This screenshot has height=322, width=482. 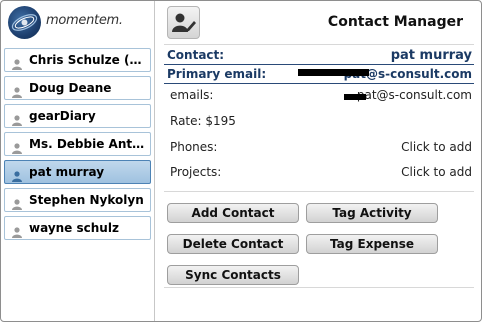 I want to click on phones-add-link: Click to add, so click(x=436, y=147).